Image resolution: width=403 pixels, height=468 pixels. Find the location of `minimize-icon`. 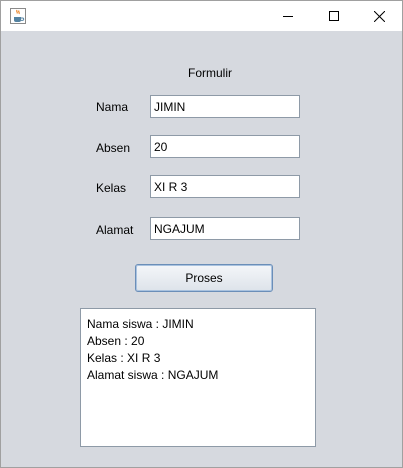

minimize-icon is located at coordinates (288, 16).